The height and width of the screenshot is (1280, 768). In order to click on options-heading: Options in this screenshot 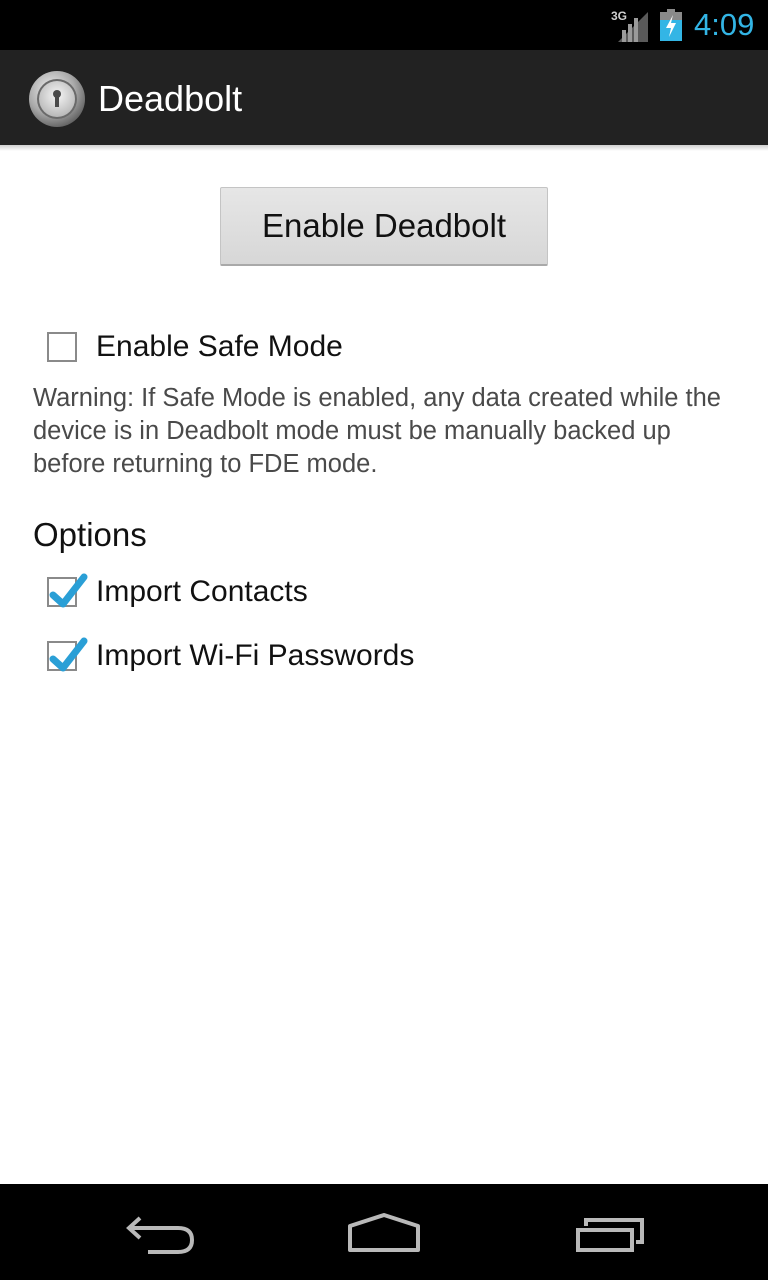, I will do `click(90, 534)`.